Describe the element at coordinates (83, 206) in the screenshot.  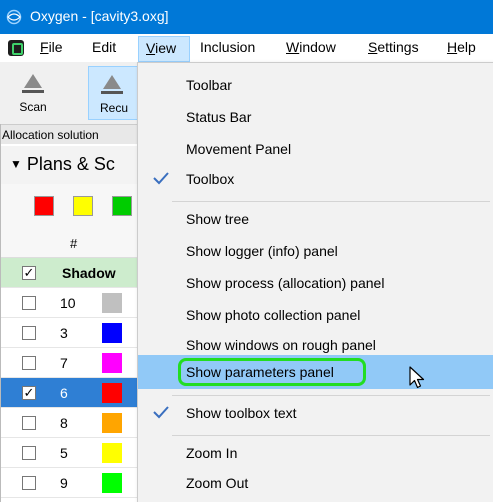
I see `swatch-yellow` at that location.